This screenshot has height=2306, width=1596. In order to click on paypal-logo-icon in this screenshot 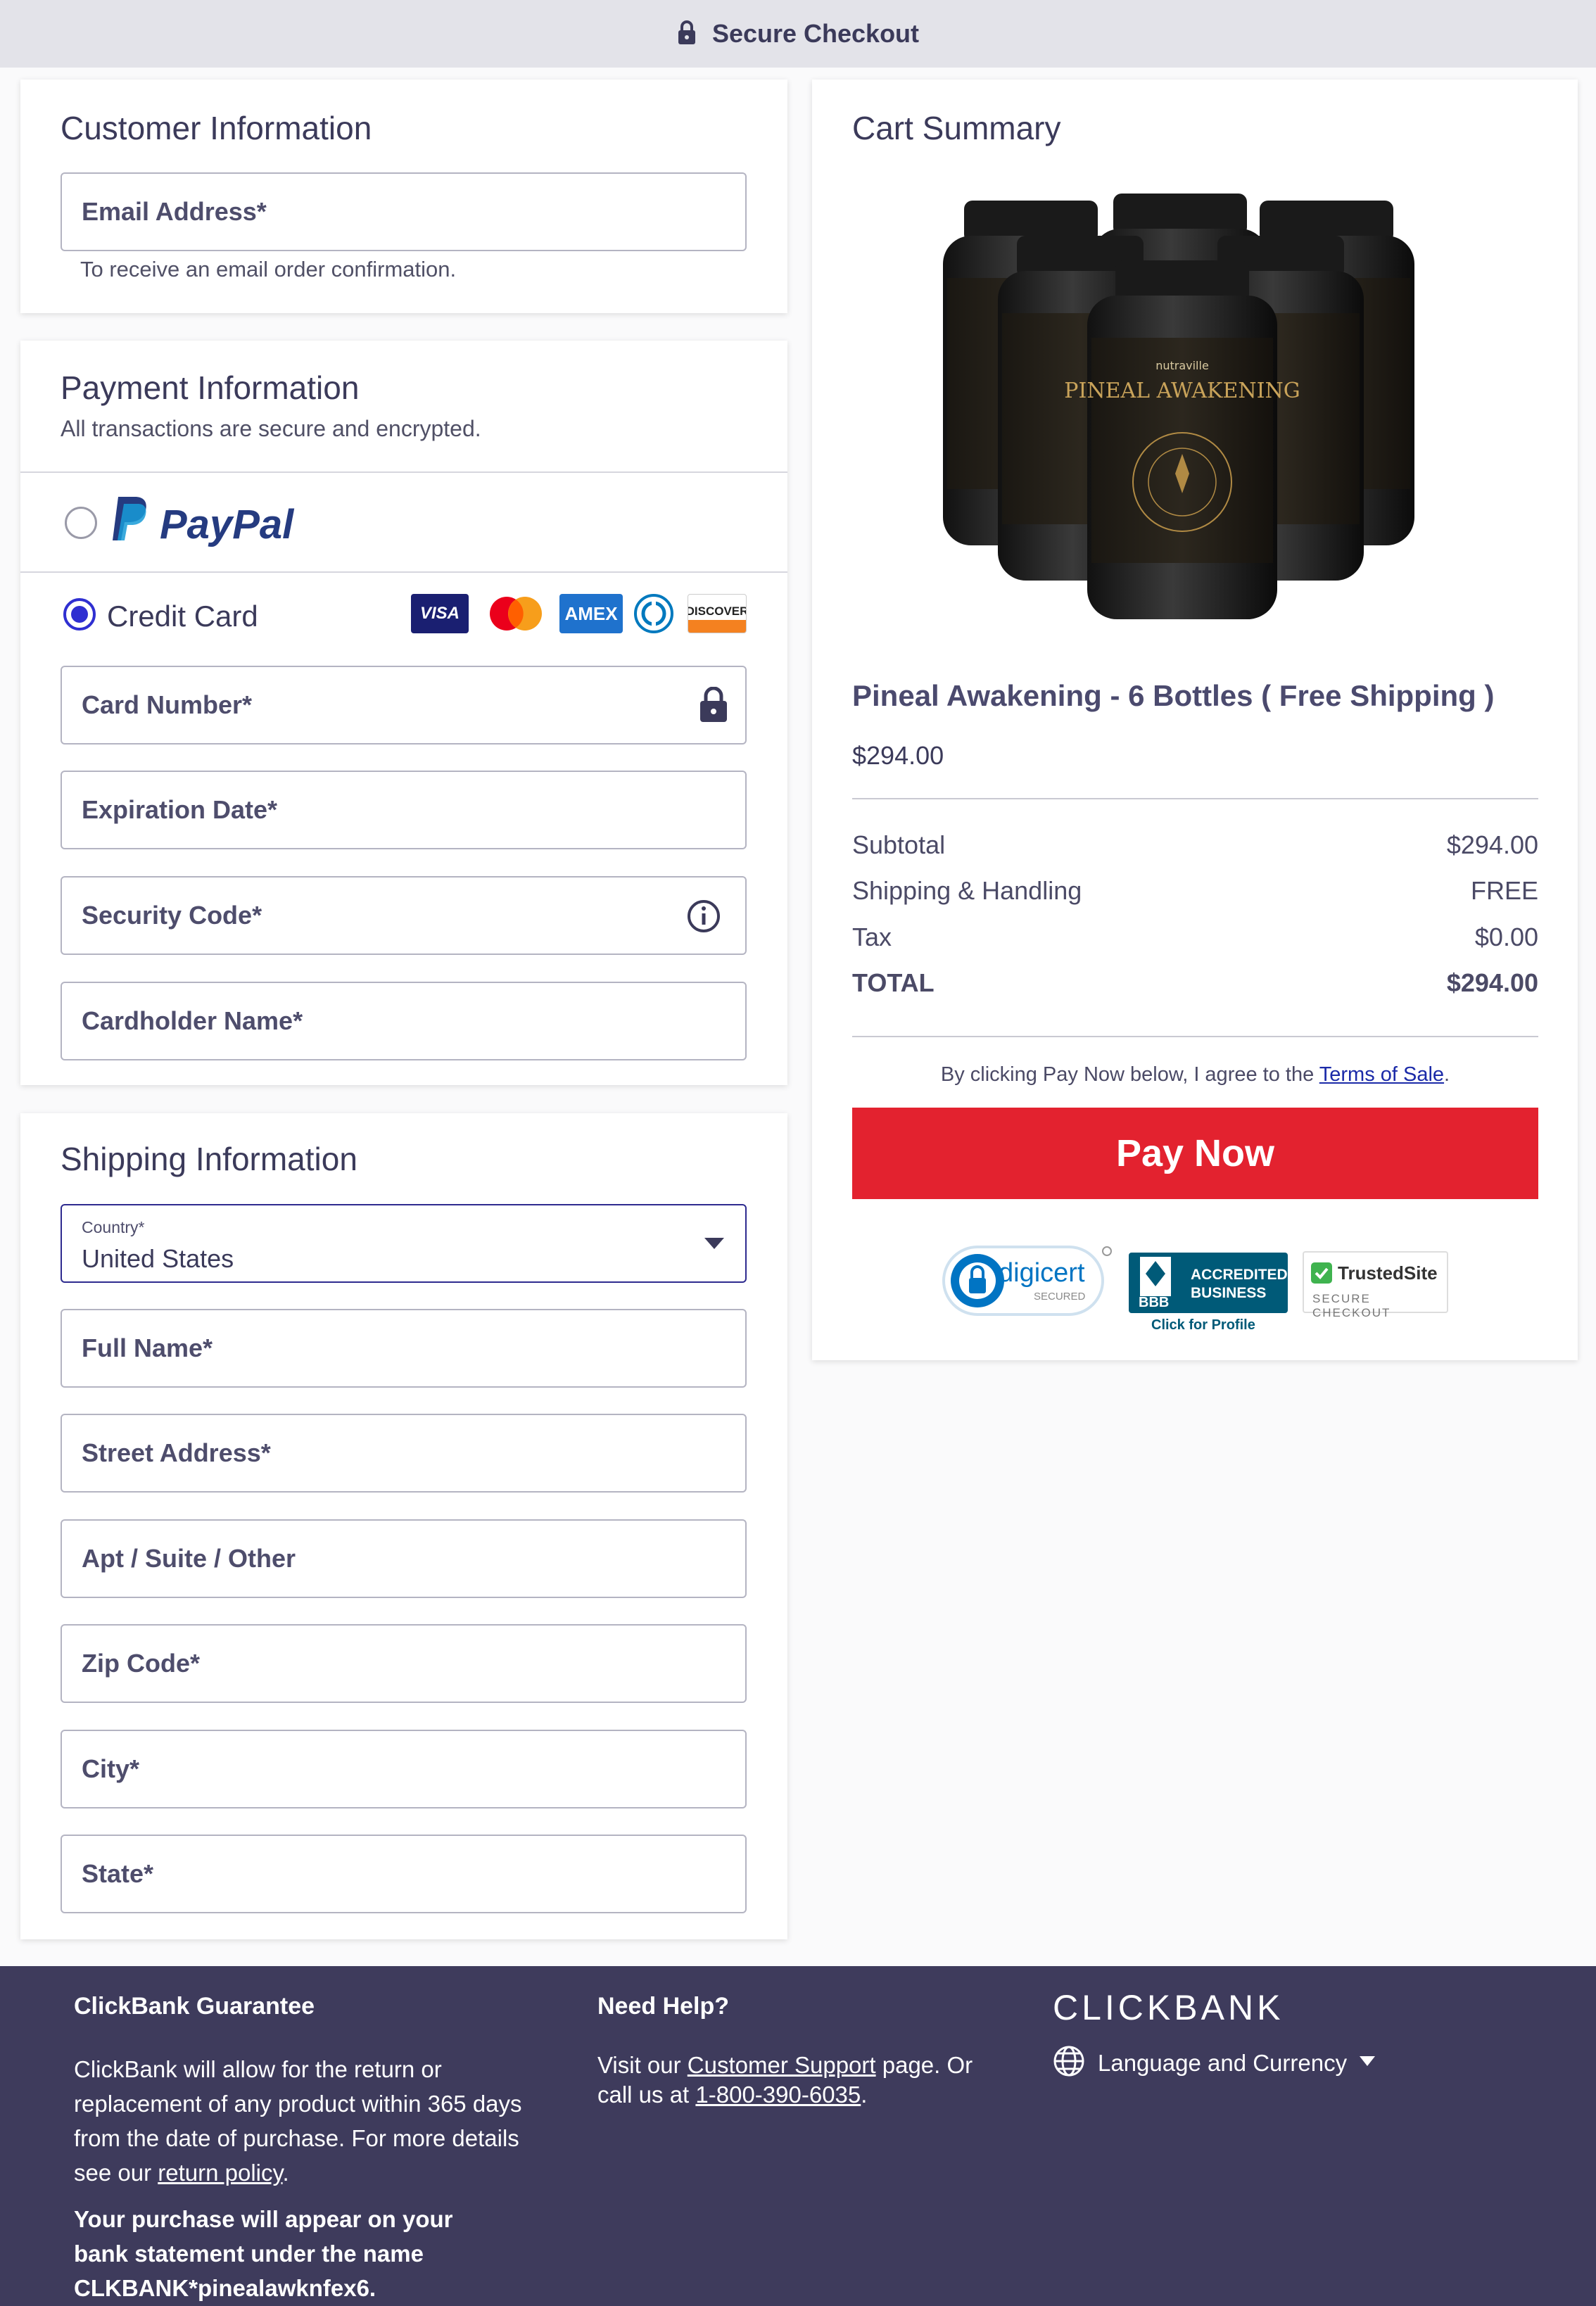, I will do `click(129, 520)`.